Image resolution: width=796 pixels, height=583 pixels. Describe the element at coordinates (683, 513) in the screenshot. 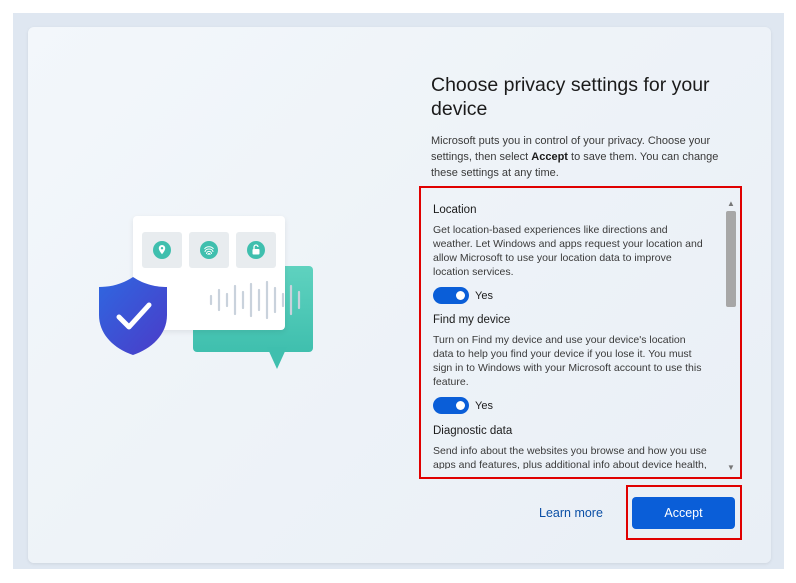

I see `accept-button: Accept` at that location.